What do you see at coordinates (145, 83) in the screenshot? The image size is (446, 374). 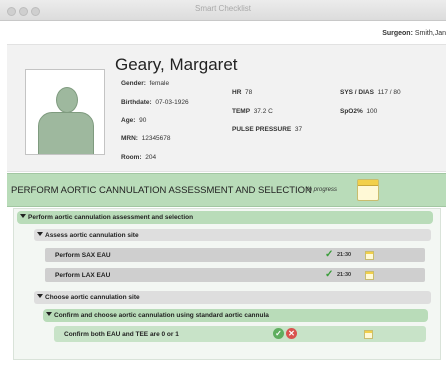 I see `gender-field: Gender: female` at bounding box center [145, 83].